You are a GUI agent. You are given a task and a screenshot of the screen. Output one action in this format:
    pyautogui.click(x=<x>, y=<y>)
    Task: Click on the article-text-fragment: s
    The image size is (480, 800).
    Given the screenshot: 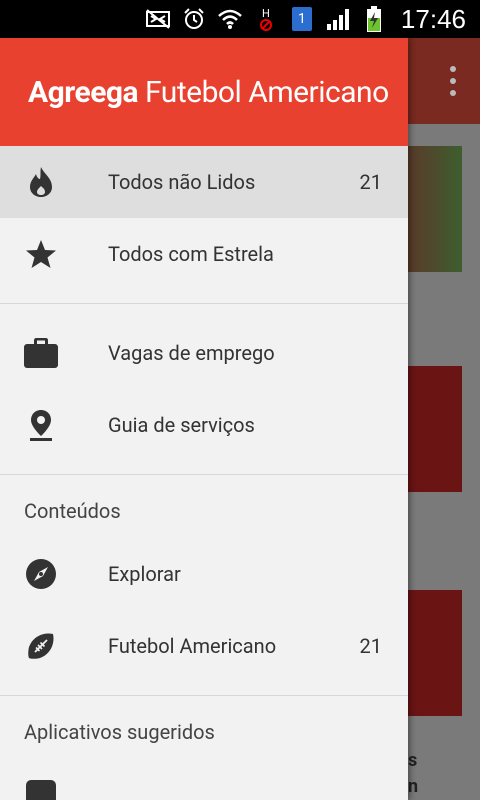 What is the action you would take?
    pyautogui.click(x=413, y=760)
    